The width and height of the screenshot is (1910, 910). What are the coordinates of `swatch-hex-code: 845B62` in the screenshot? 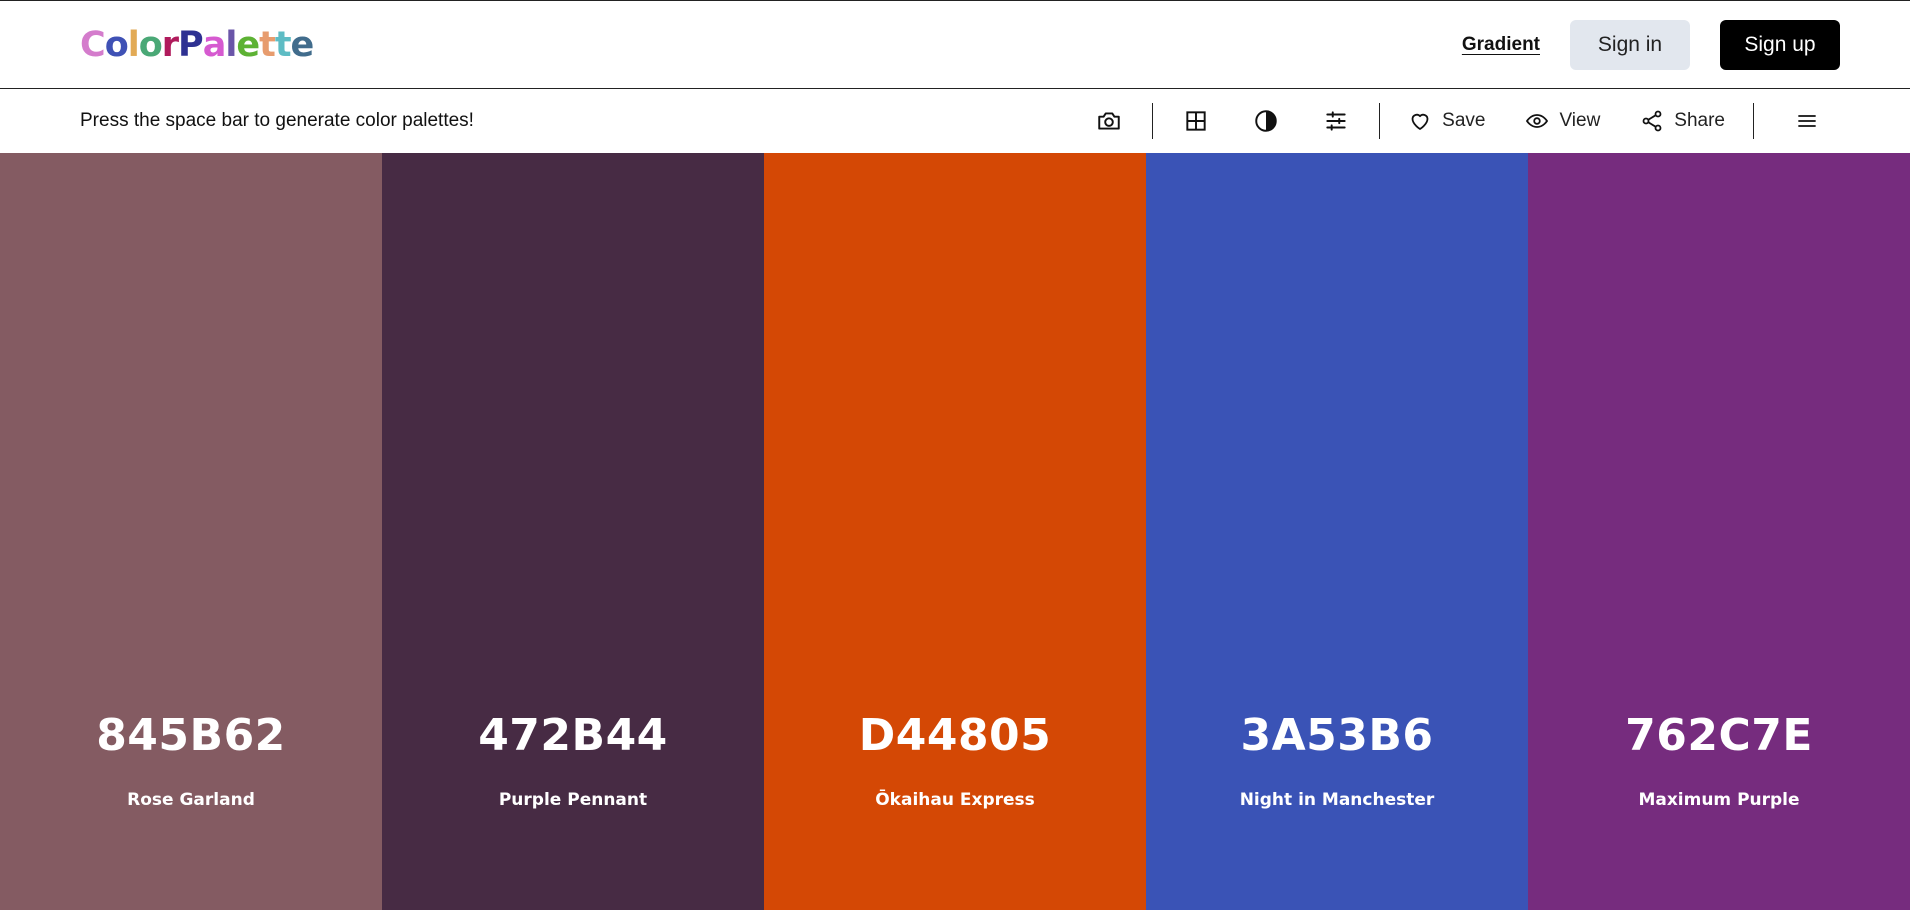 It's located at (191, 735).